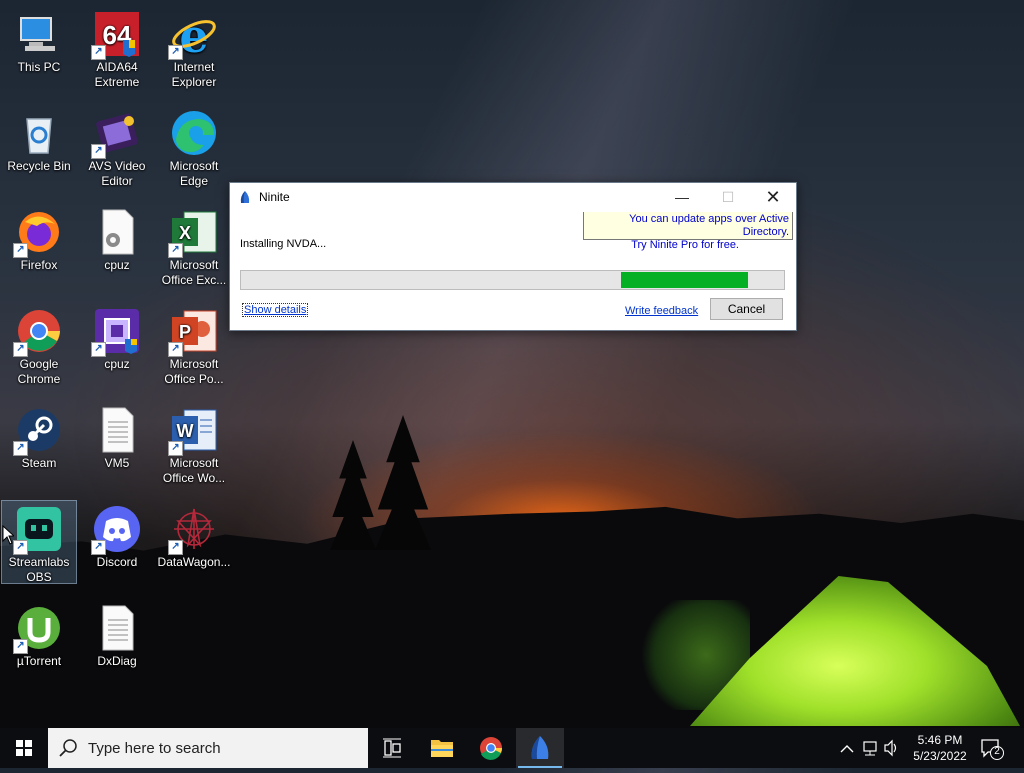 The height and width of the screenshot is (773, 1024). I want to click on show-hidden-icons-chevron-icon, so click(847, 749).